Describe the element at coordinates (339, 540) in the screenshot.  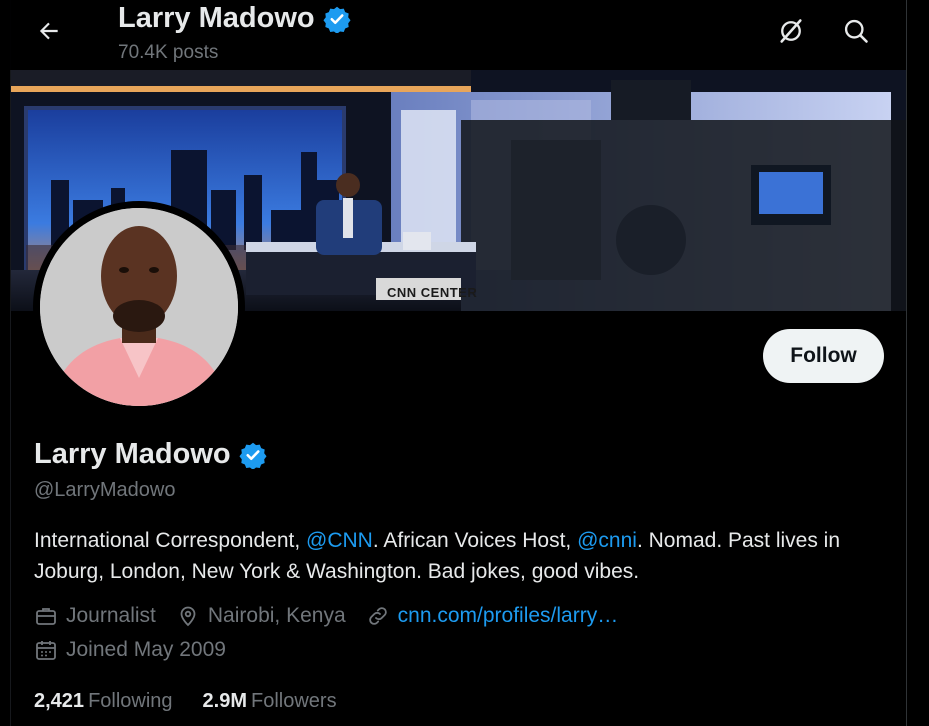
I see `mention-link-cnn: @CNN` at that location.